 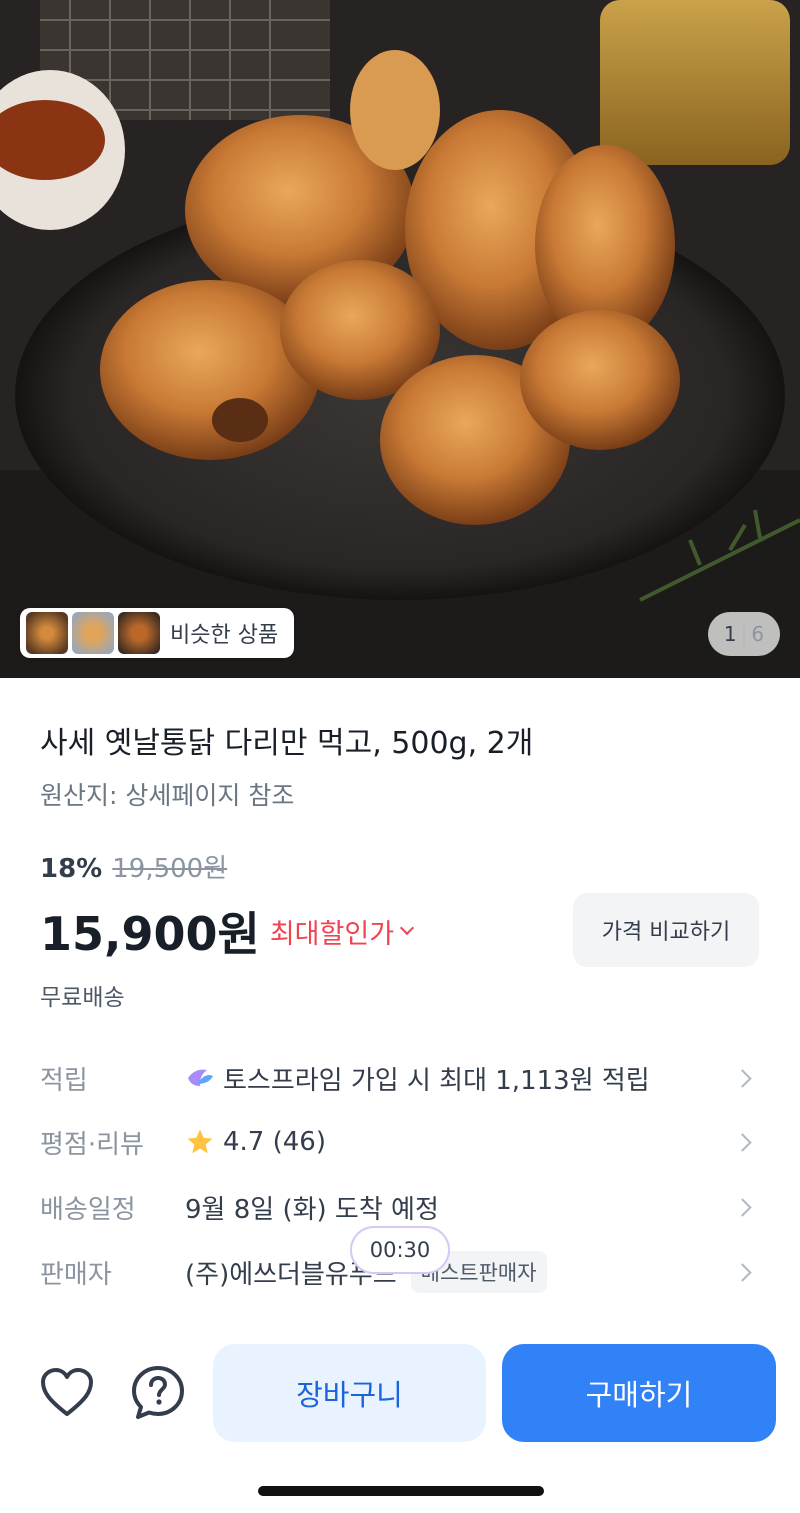 I want to click on compare-price-button: 가격 비교하기, so click(x=666, y=930).